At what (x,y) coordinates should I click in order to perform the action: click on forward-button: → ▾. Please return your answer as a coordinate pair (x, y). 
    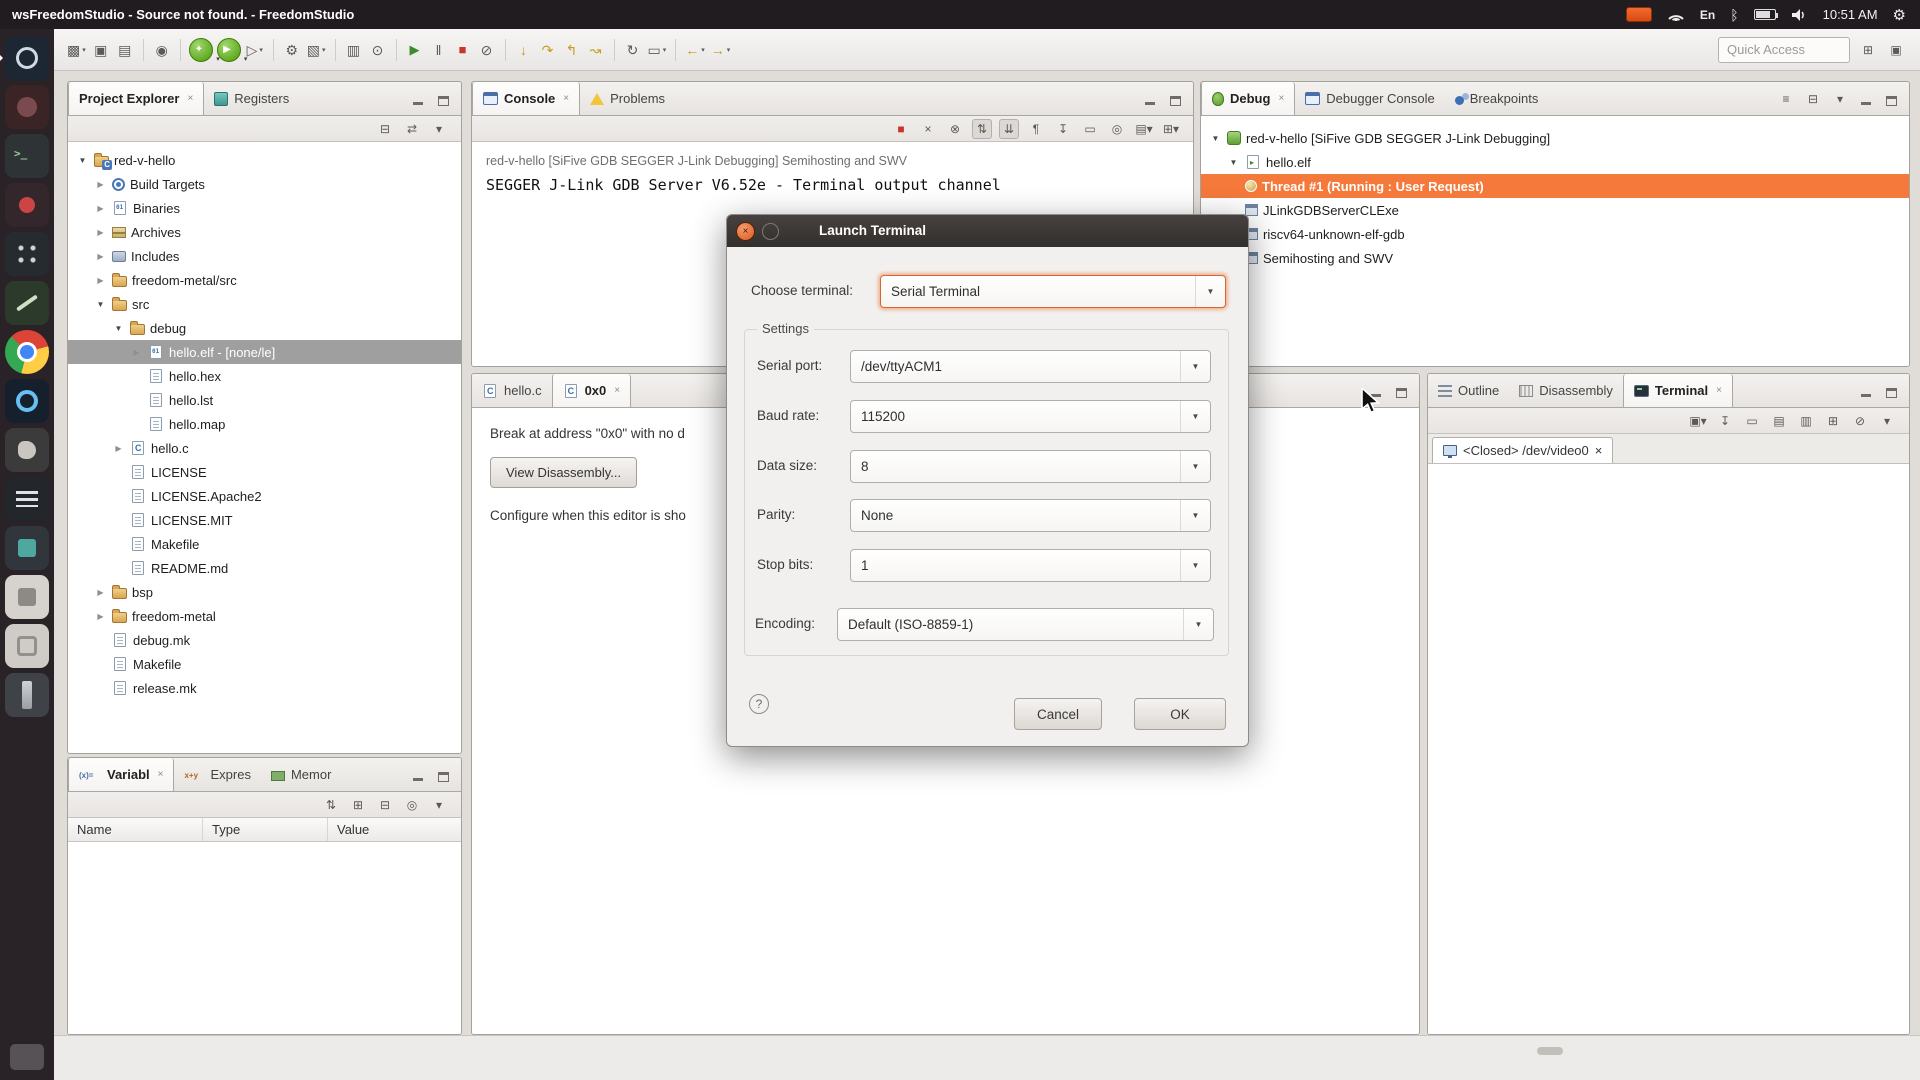
    Looking at the image, I should click on (721, 50).